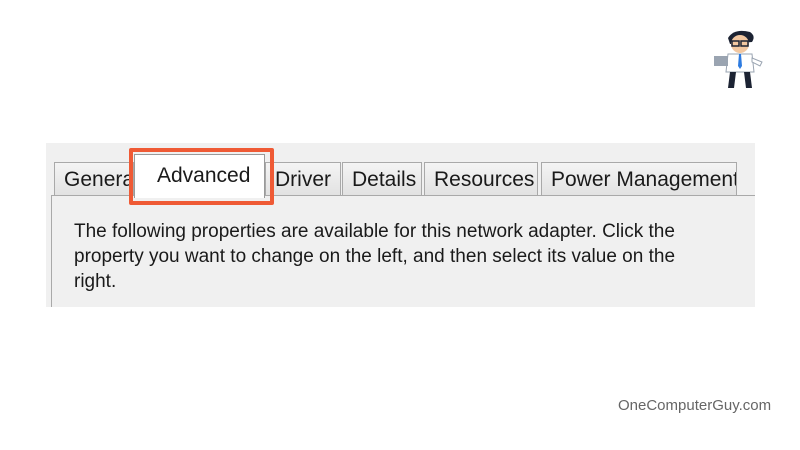 The image size is (800, 450). I want to click on tab-details: Details, so click(382, 178).